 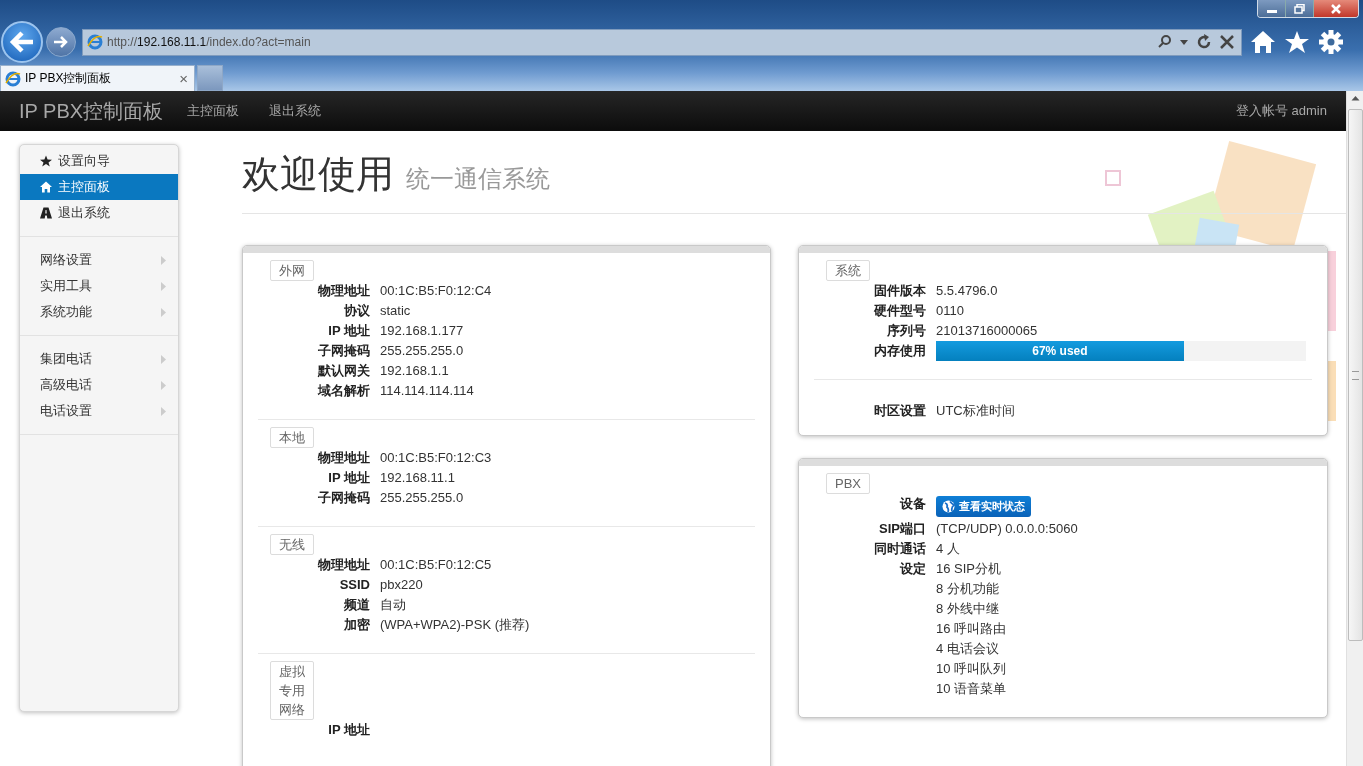 I want to click on field-label: 设备, so click(x=913, y=504).